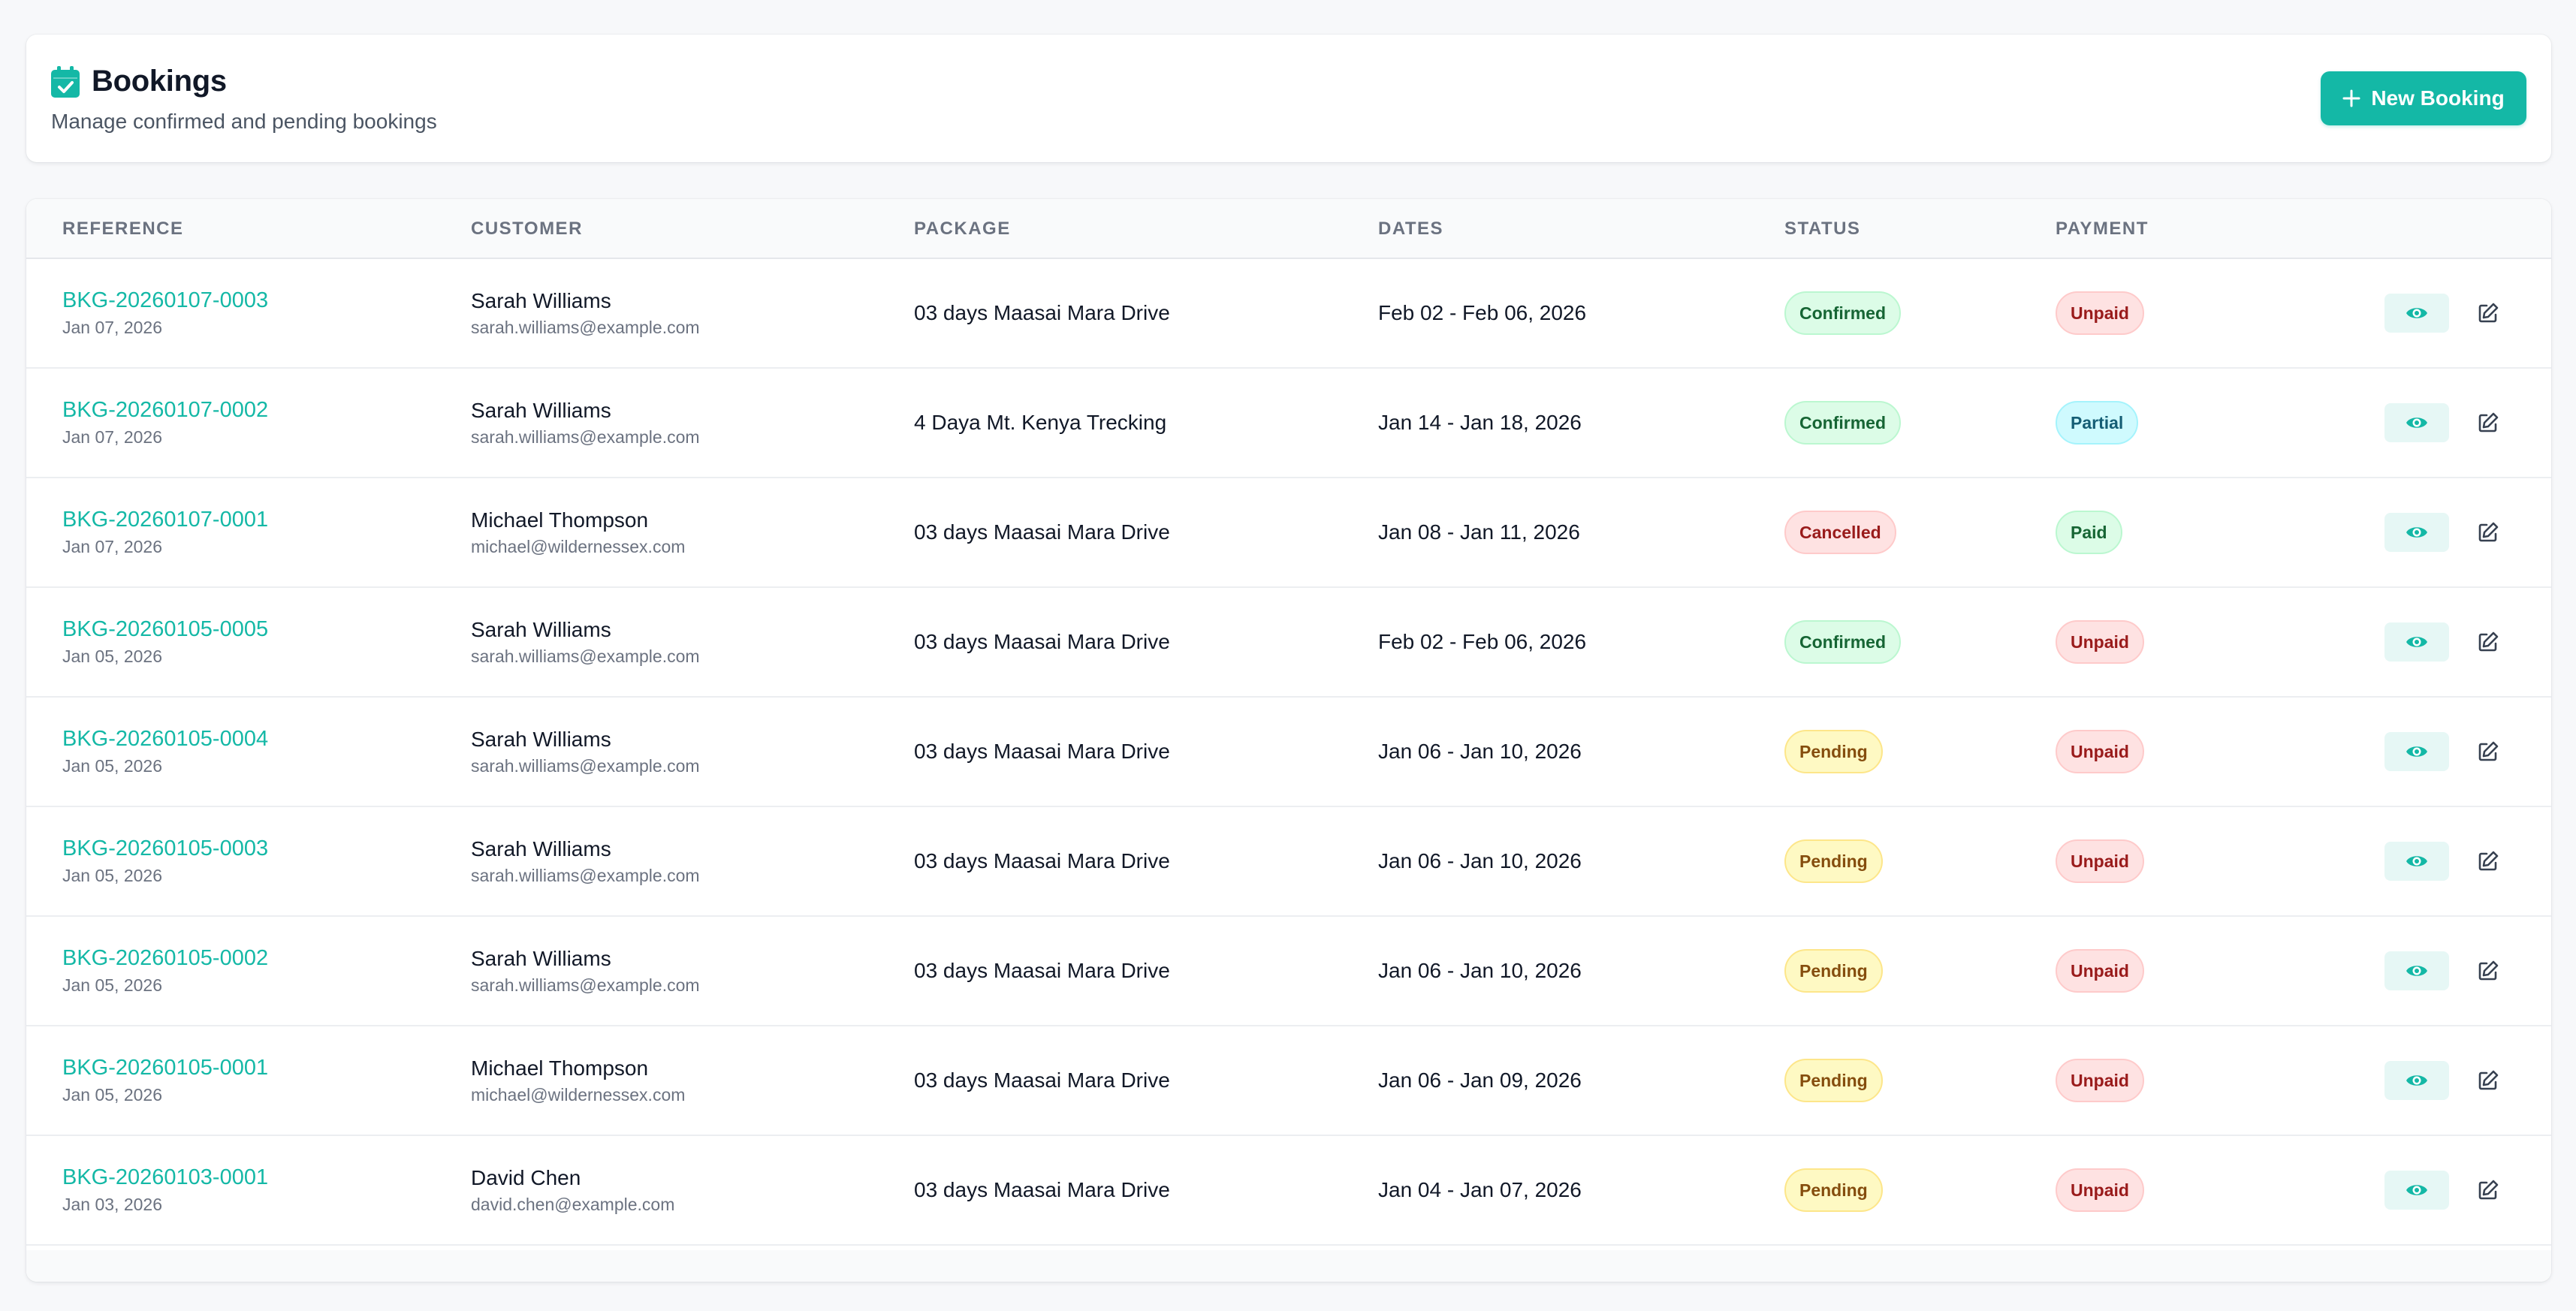 The image size is (2576, 1311). I want to click on booking-dates: Jan 14 - Jan 18, 2026, so click(1480, 422).